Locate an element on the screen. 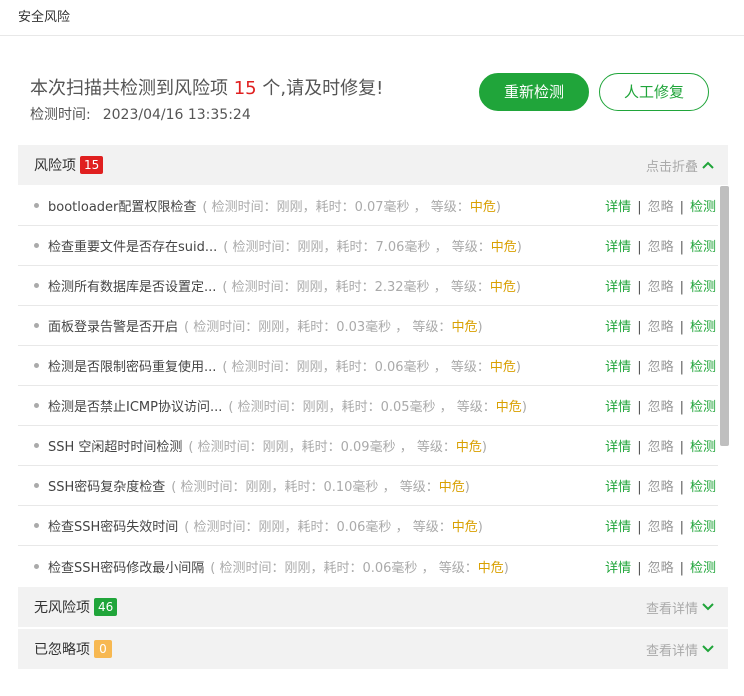 Image resolution: width=744 pixels, height=696 pixels. manual-fix-button: 人工修复 is located at coordinates (654, 92).